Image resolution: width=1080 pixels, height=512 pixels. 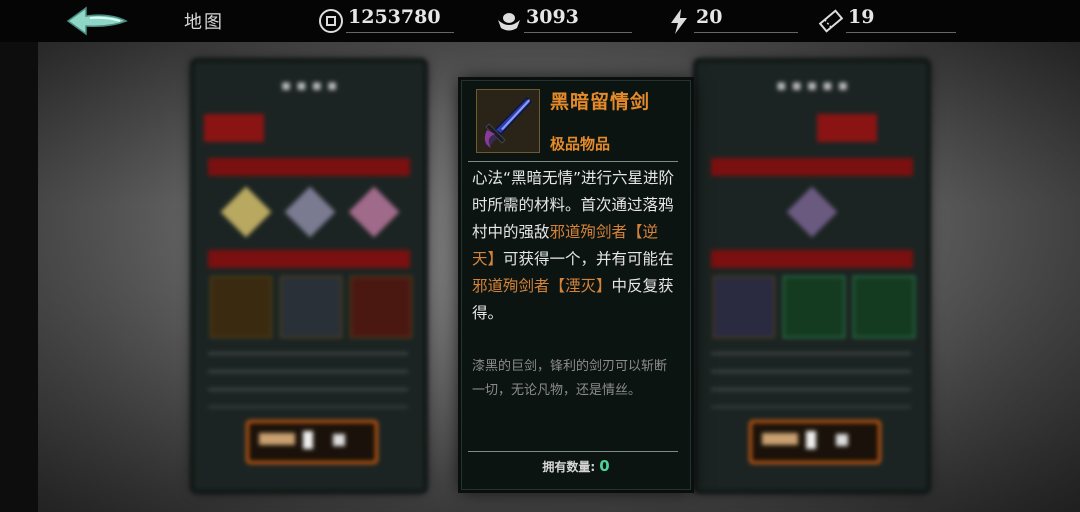 What do you see at coordinates (308, 380) in the screenshot?
I see `left-panel-description` at bounding box center [308, 380].